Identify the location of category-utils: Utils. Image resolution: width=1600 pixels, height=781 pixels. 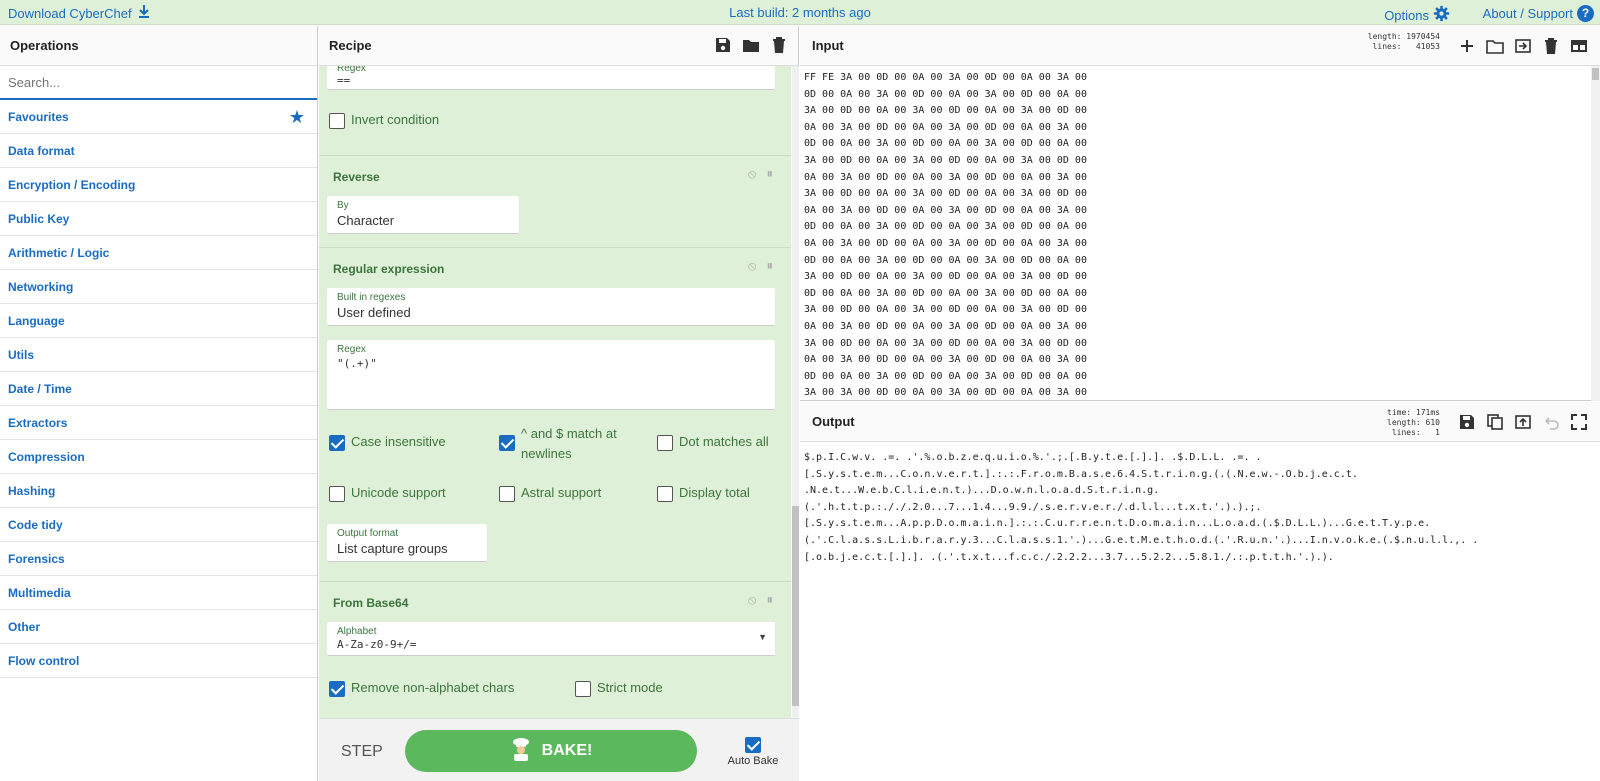
(158, 355).